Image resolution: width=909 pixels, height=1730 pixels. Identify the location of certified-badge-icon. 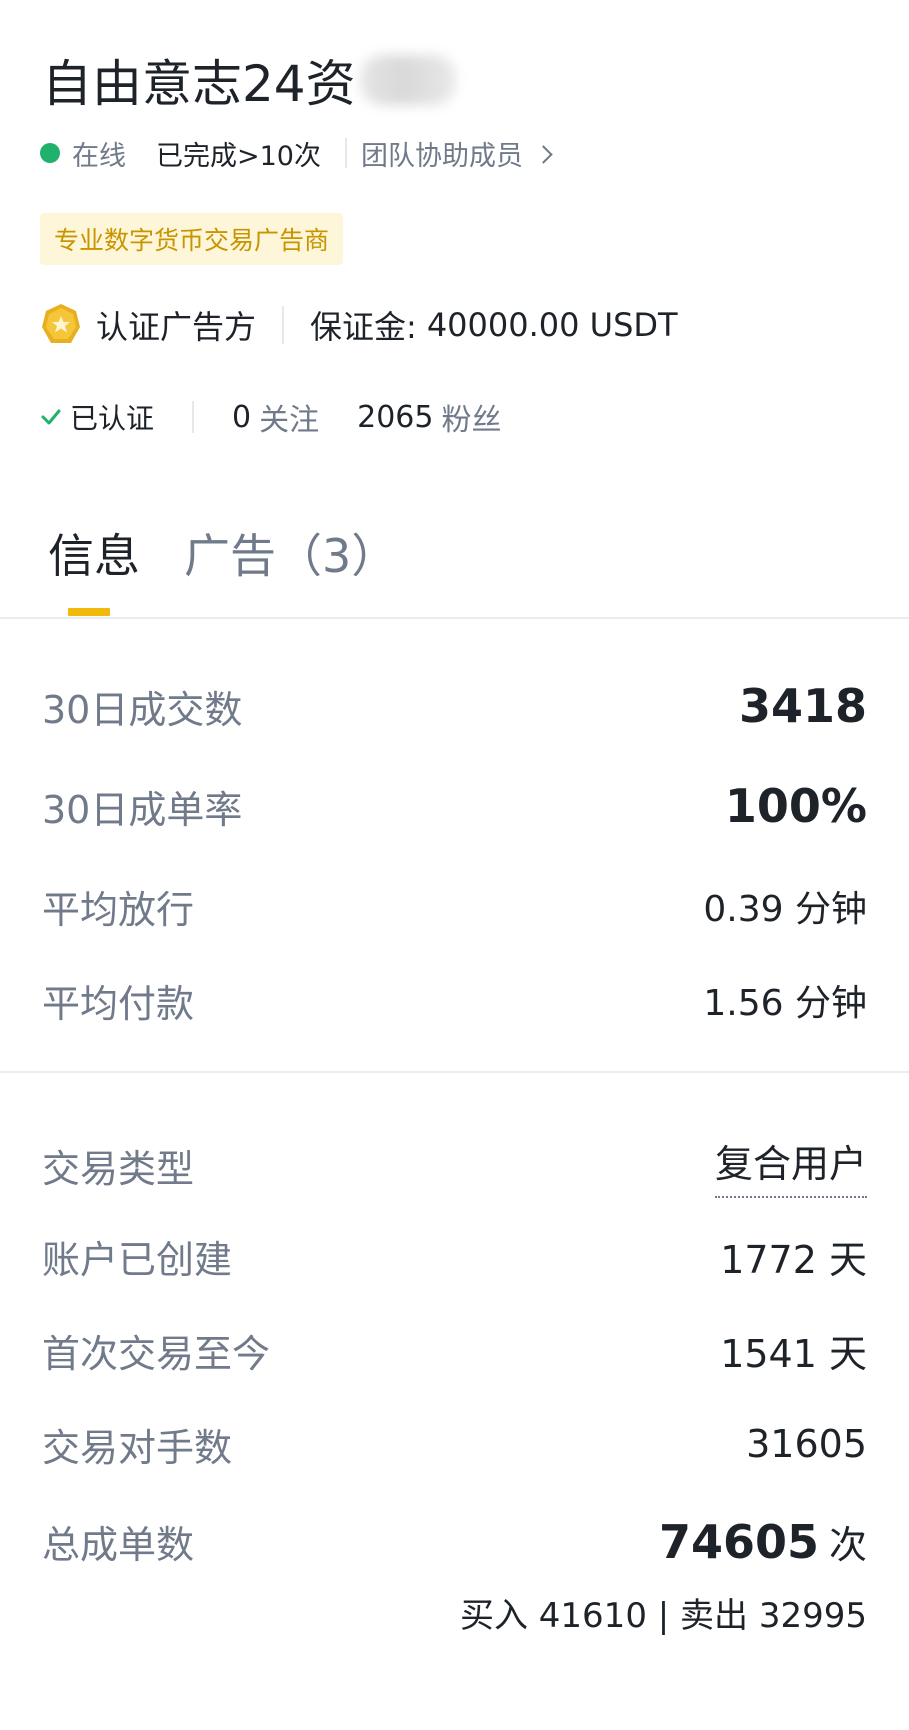
(61, 323).